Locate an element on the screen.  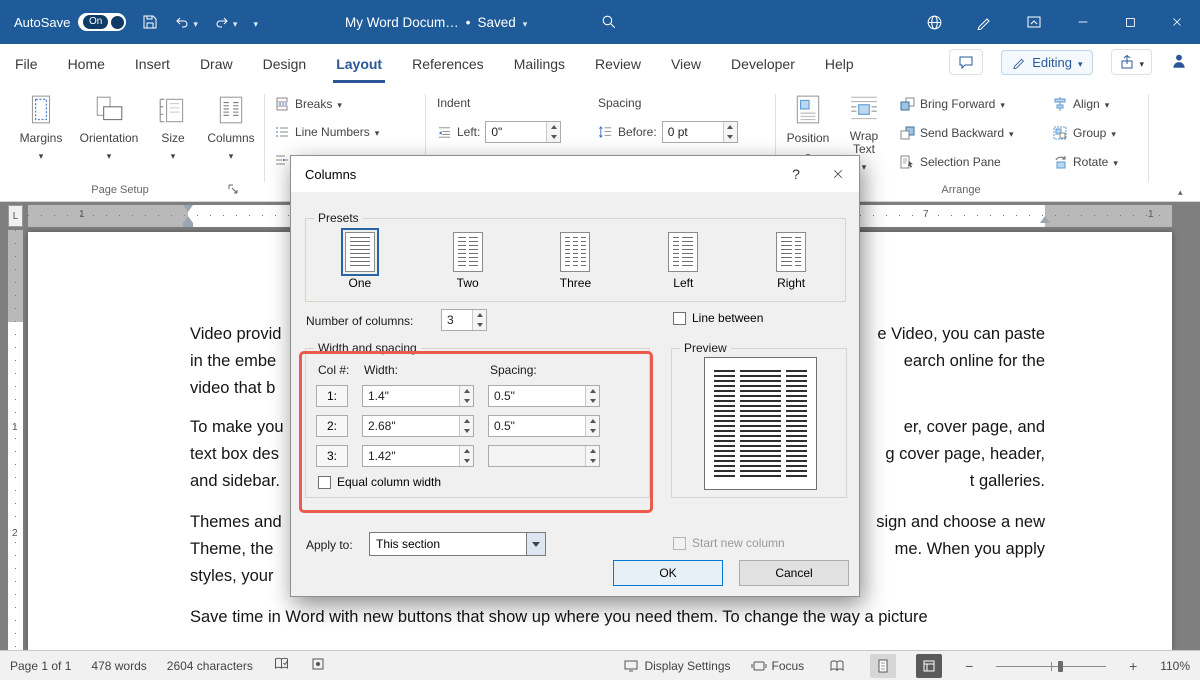
preset-right: Right is located at coordinates (791, 259).